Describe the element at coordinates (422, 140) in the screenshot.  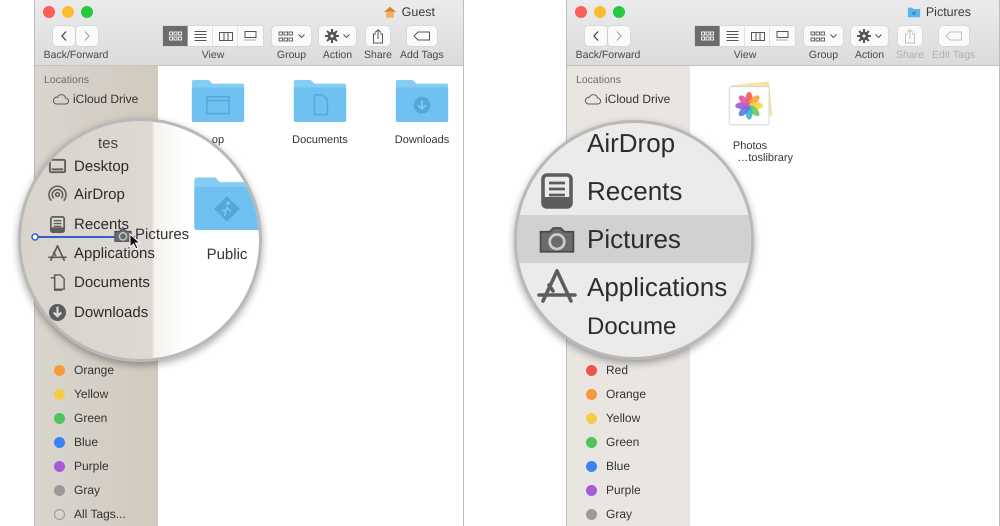
I see `file-label: Downloads` at that location.